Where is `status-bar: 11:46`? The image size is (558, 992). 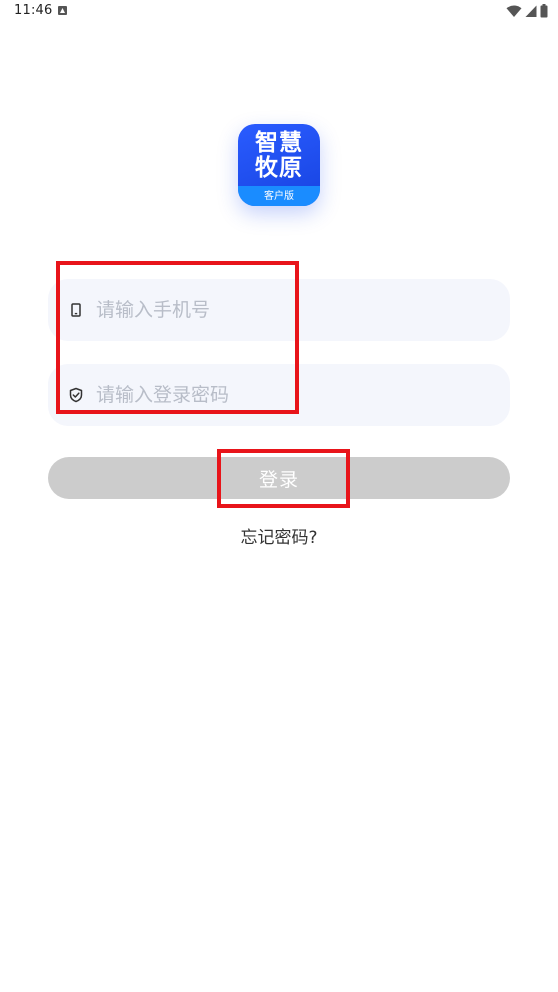 status-bar: 11:46 is located at coordinates (279, 12).